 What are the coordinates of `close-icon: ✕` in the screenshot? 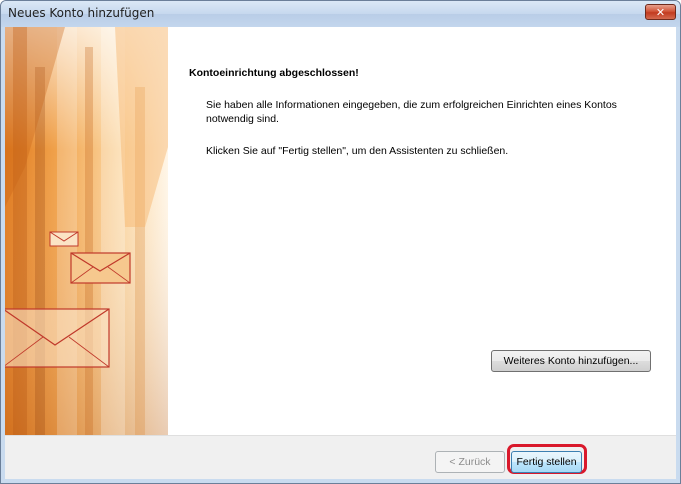 It's located at (660, 12).